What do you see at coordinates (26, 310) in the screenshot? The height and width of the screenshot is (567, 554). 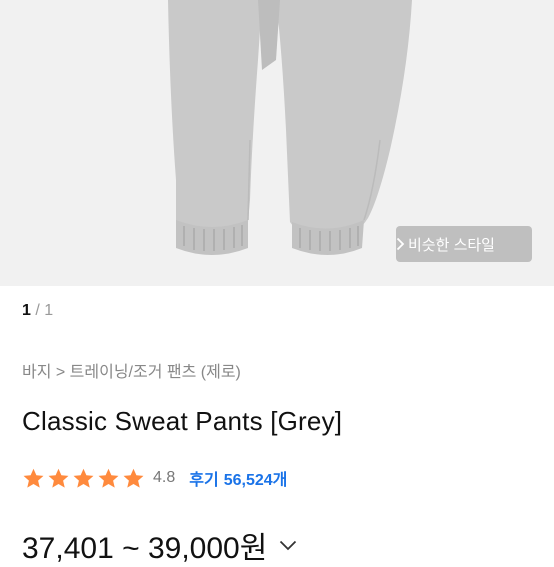 I see `pager-current: 1` at bounding box center [26, 310].